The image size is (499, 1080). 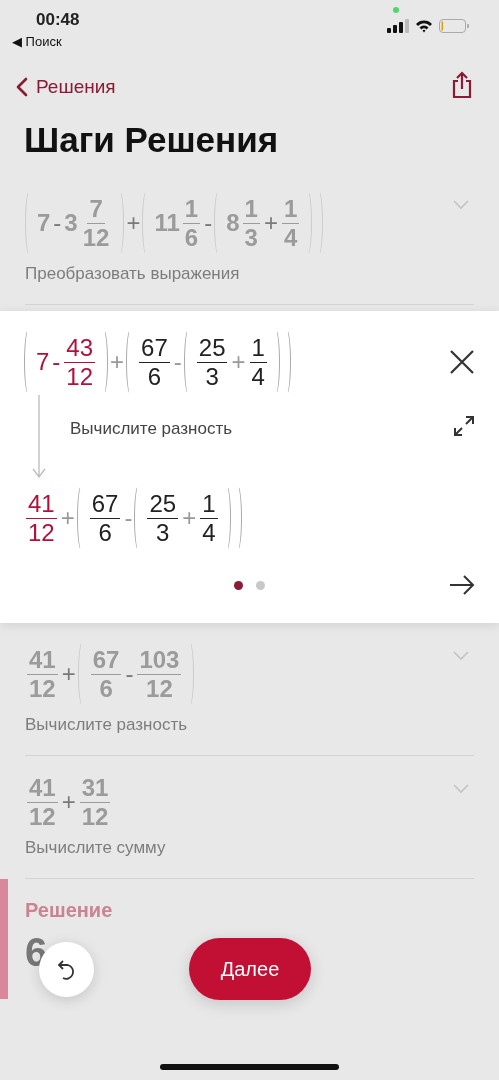 I want to click on back-to-app-link: ◀ Поиск, so click(x=46, y=41).